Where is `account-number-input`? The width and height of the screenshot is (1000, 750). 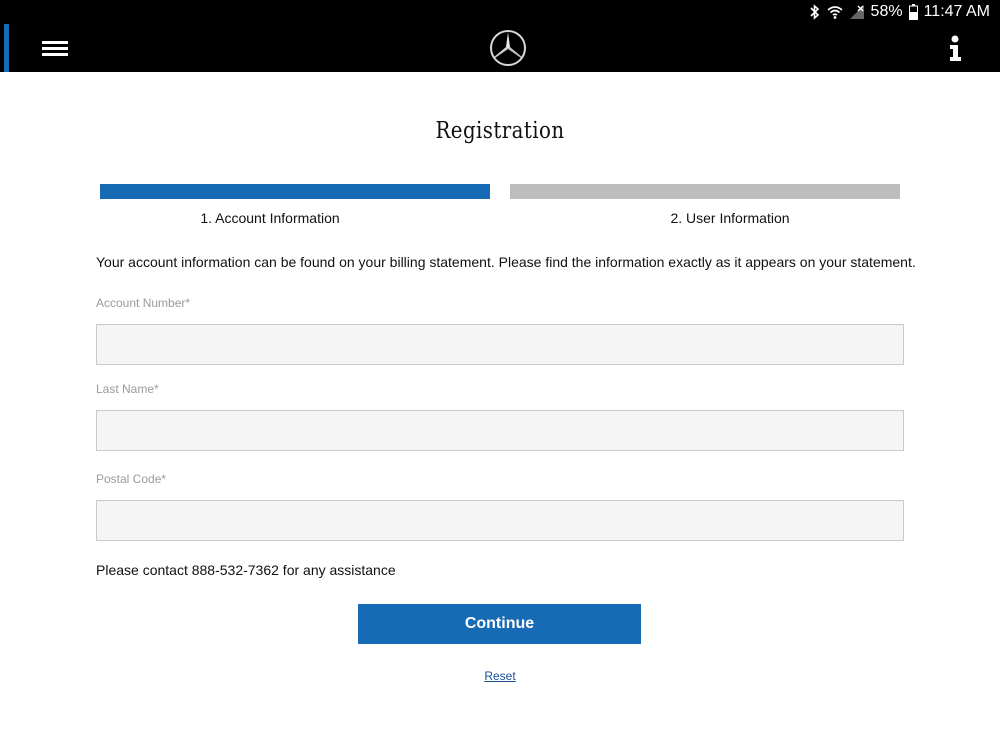
account-number-input is located at coordinates (500, 344).